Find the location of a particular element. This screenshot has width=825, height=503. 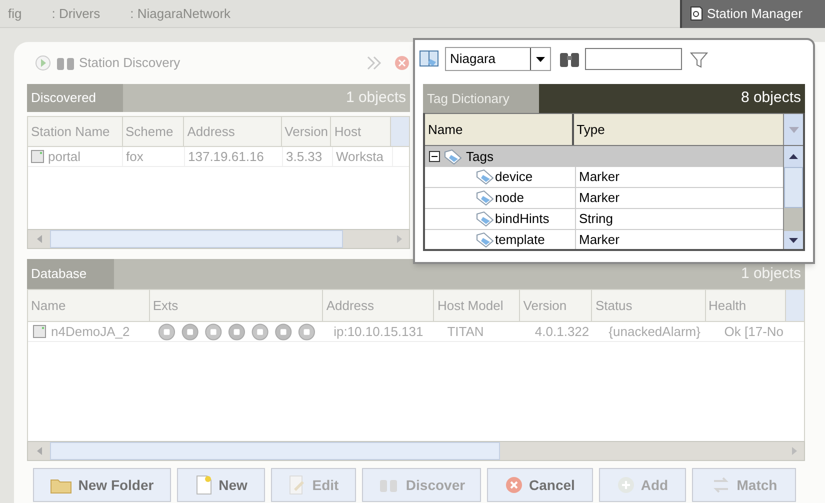

table-cell: Worksta is located at coordinates (363, 156).